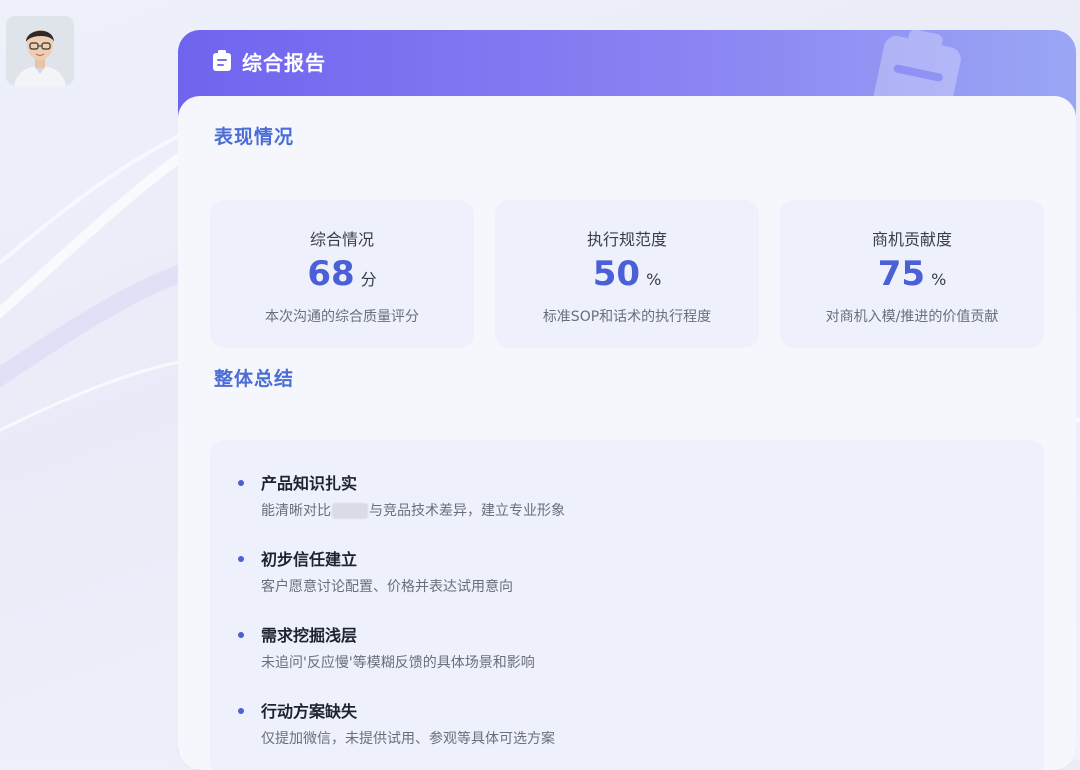 This screenshot has height=770, width=1080. What do you see at coordinates (628, 505) in the screenshot?
I see `summary-item: 产品知识扎实 能清晰对比 与竞品技术差异，建立专业形象` at bounding box center [628, 505].